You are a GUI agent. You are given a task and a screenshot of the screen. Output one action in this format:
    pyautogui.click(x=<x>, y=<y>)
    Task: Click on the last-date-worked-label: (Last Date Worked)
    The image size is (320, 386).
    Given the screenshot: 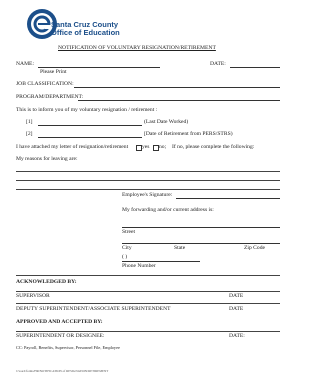 What is the action you would take?
    pyautogui.click(x=166, y=122)
    